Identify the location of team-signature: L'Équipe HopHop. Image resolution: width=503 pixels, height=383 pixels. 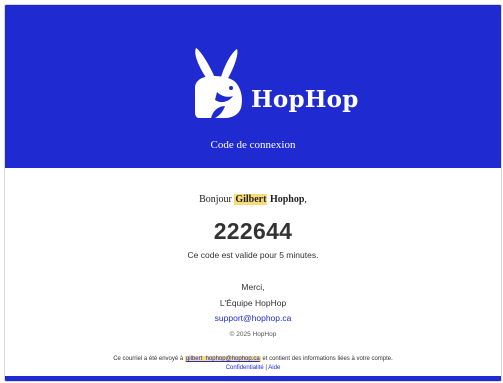
(253, 303).